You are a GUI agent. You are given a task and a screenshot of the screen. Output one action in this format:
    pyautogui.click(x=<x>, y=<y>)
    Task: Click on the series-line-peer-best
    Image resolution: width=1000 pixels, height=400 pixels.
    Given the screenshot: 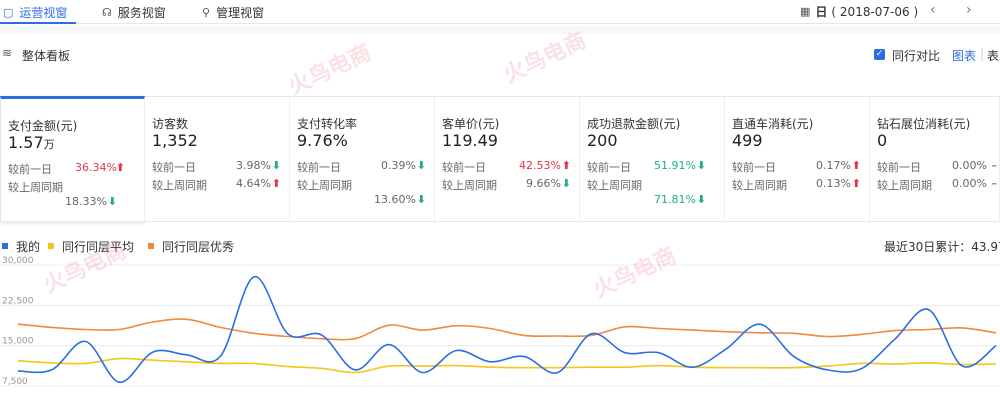 What is the action you would take?
    pyautogui.click(x=507, y=329)
    